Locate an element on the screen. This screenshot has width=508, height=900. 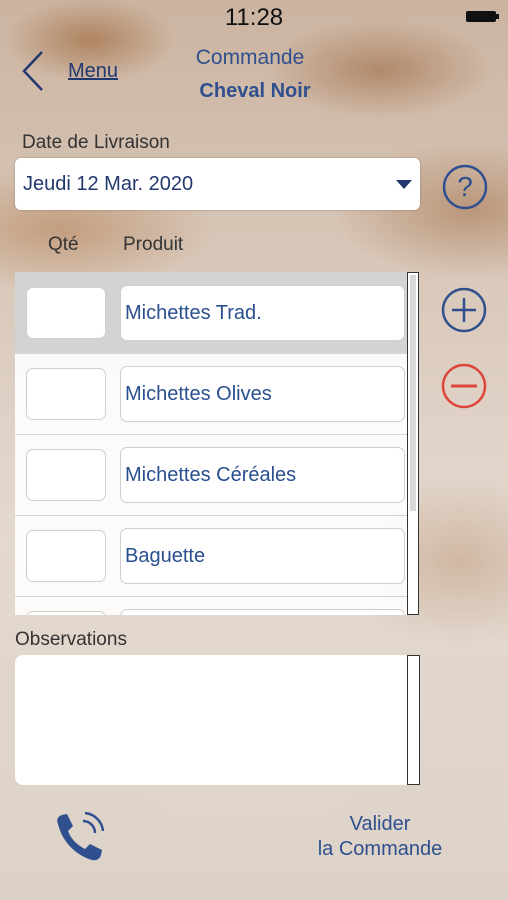
product-row: Michettes Céréales is located at coordinates (211, 475).